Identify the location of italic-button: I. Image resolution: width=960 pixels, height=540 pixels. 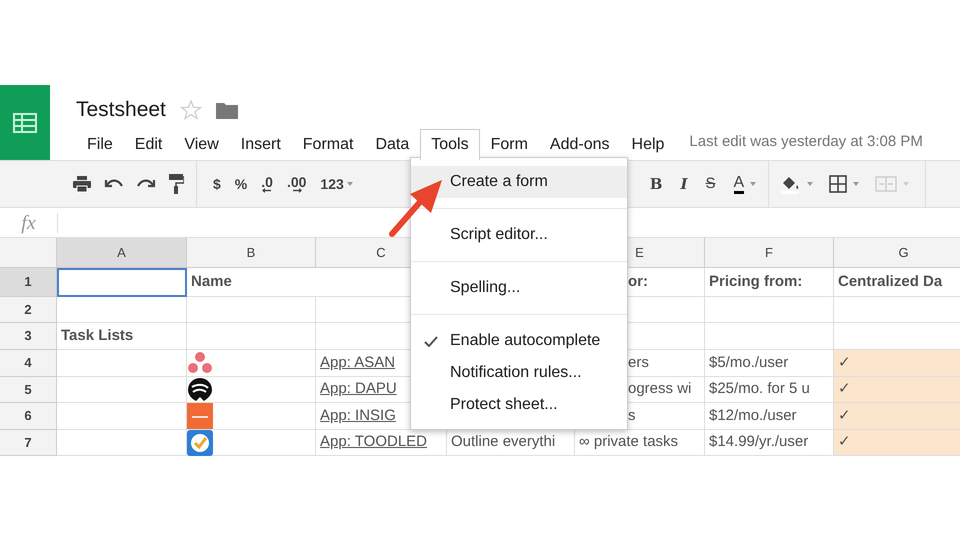
(684, 184).